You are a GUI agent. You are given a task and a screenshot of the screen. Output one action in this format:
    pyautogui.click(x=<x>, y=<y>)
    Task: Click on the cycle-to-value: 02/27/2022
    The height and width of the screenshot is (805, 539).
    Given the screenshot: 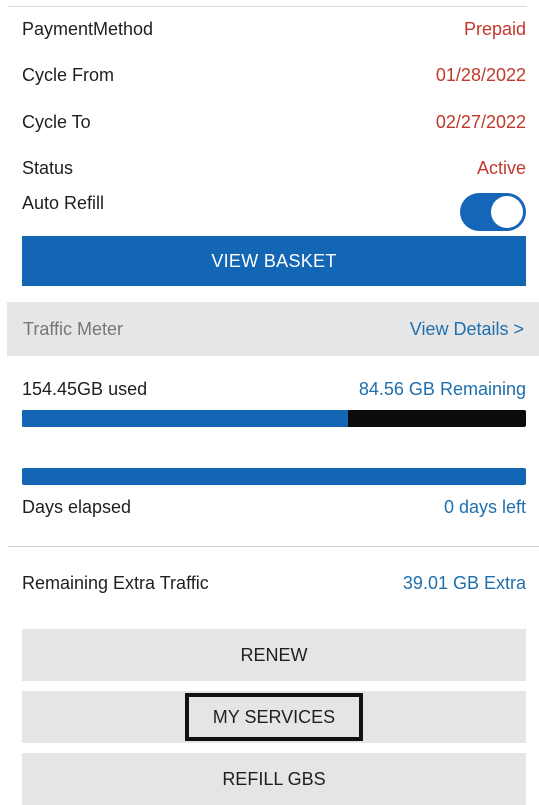 What is the action you would take?
    pyautogui.click(x=480, y=121)
    